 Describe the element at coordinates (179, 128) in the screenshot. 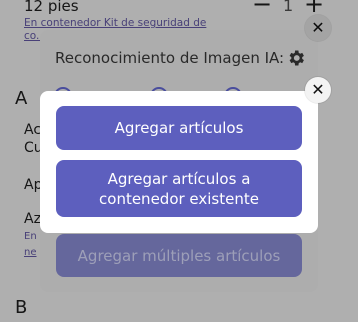

I see `add-items-button: Agregar artículos` at that location.